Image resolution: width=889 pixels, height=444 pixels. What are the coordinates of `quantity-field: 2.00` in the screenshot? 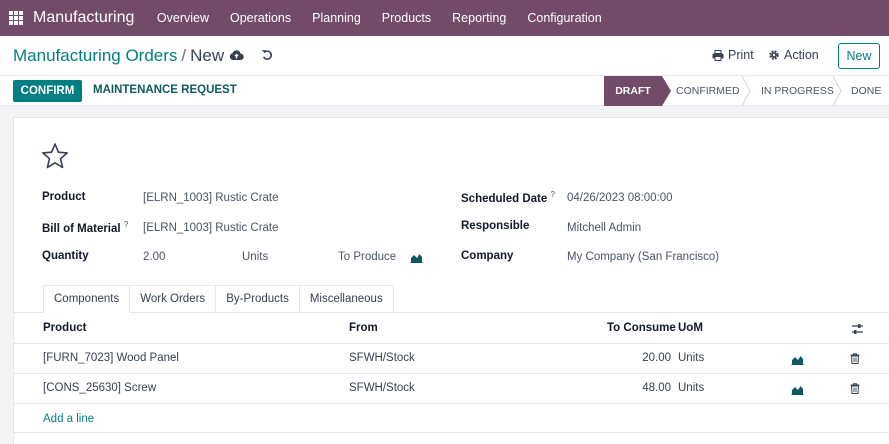 It's located at (154, 257).